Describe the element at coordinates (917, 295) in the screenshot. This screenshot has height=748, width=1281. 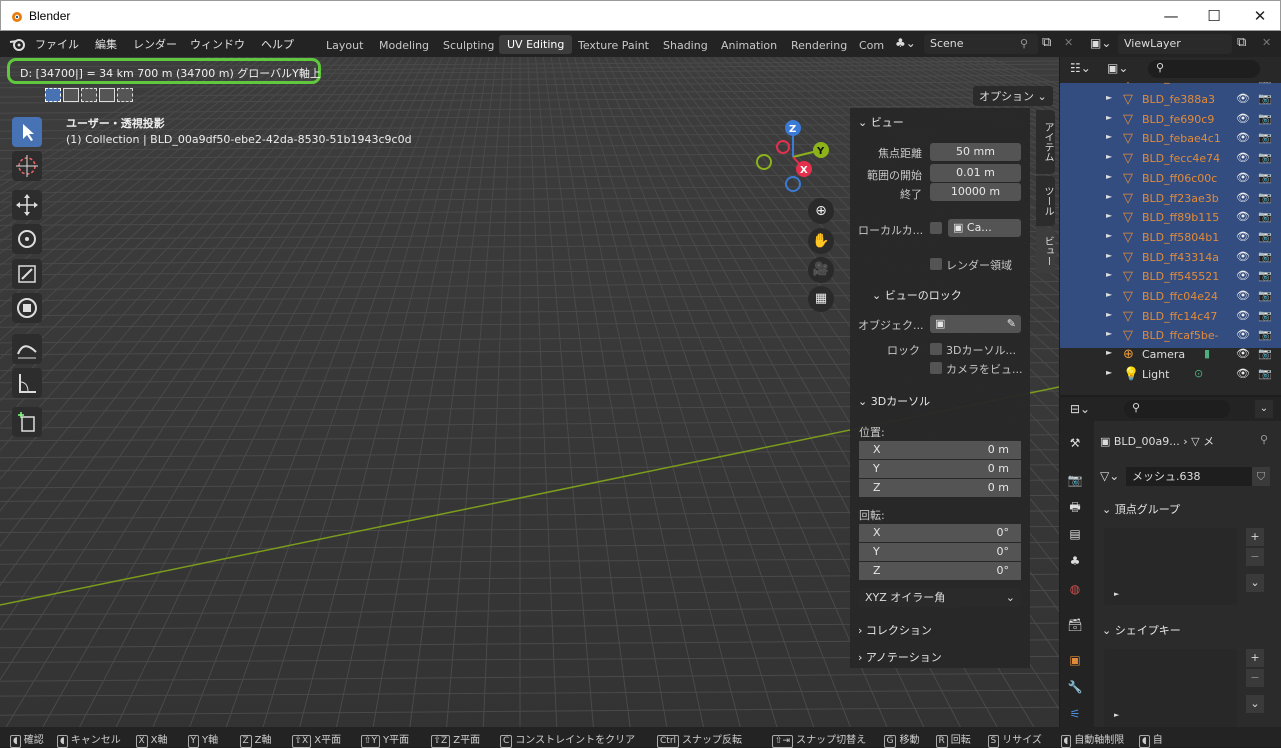
I see `view-lock-header: ⌄ ビューのロック` at that location.